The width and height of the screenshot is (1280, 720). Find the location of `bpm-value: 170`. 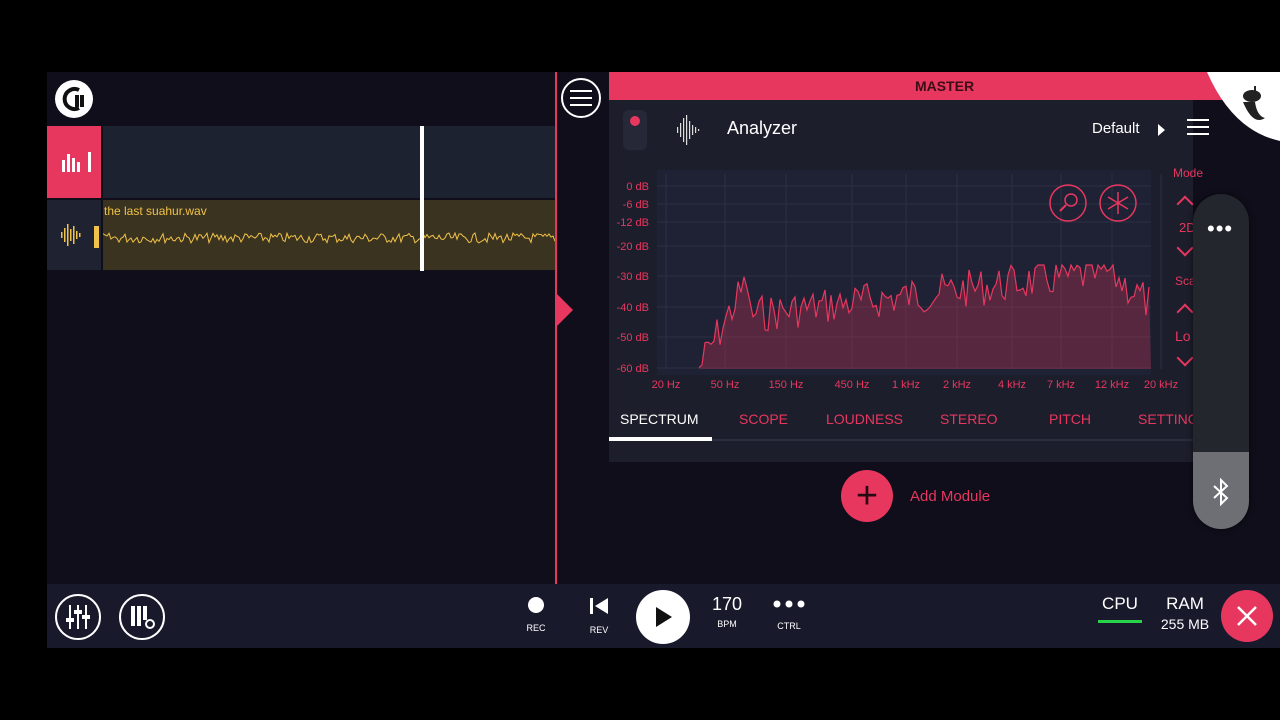

bpm-value: 170 is located at coordinates (727, 604).